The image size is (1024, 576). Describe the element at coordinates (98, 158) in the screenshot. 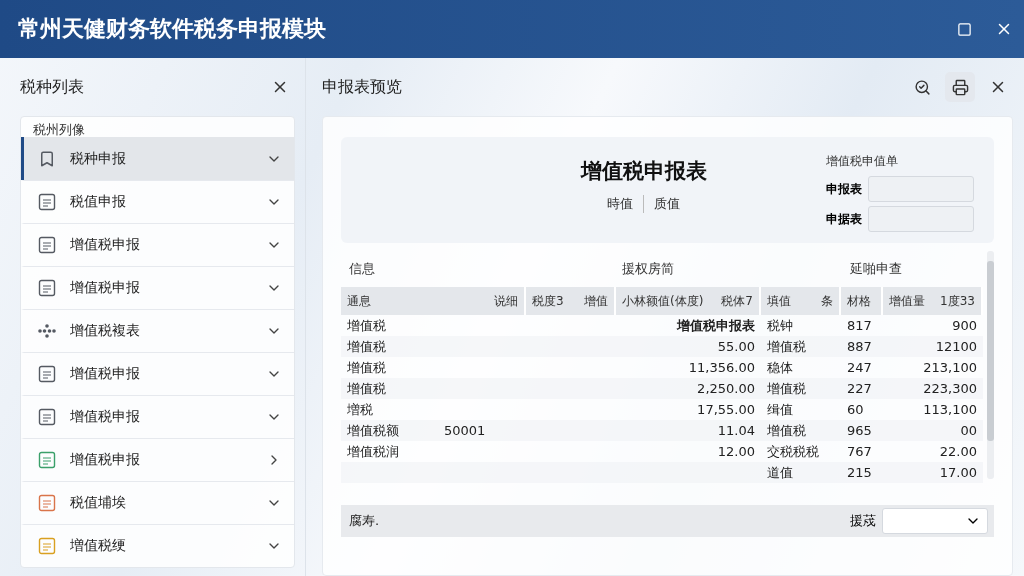

I see `item-label: 税种申报` at that location.